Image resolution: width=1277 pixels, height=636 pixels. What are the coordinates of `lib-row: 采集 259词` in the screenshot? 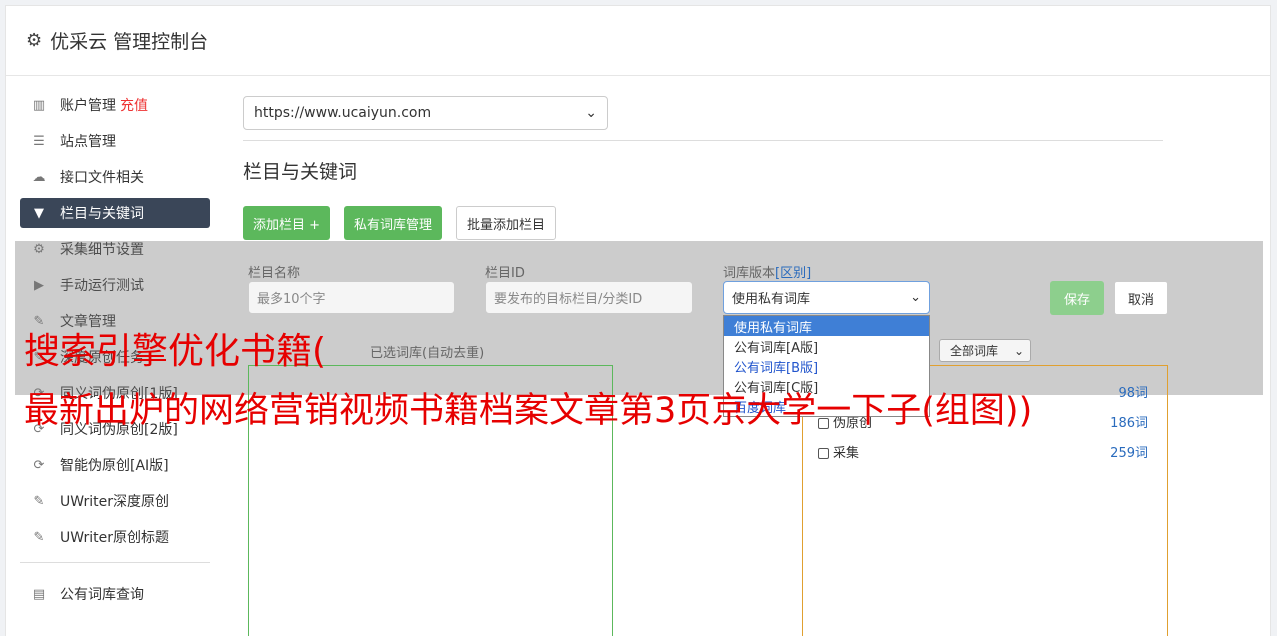 It's located at (983, 451).